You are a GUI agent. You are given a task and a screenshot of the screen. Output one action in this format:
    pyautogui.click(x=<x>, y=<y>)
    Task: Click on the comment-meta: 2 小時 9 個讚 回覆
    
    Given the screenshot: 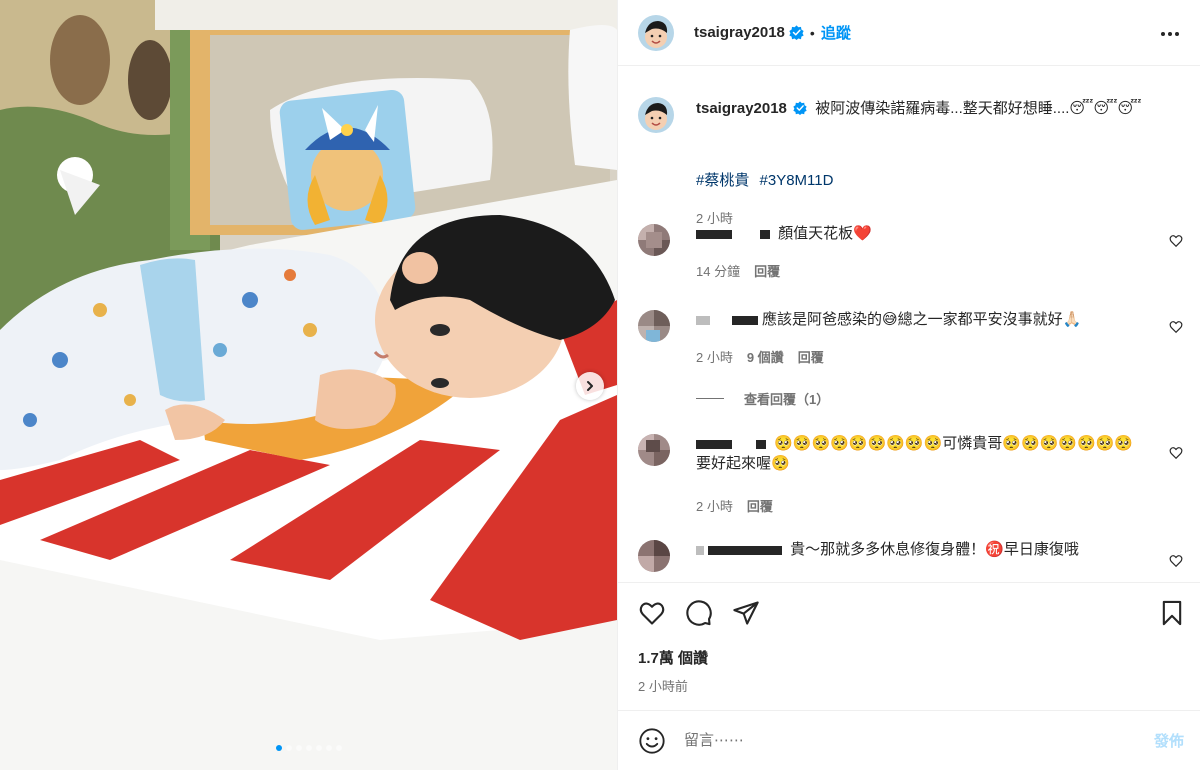 What is the action you would take?
    pyautogui.click(x=760, y=356)
    